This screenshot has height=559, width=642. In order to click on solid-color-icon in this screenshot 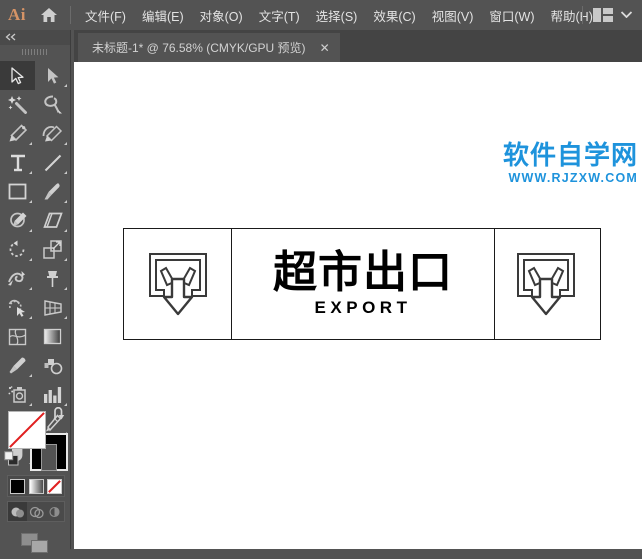, I will do `click(17, 486)`.